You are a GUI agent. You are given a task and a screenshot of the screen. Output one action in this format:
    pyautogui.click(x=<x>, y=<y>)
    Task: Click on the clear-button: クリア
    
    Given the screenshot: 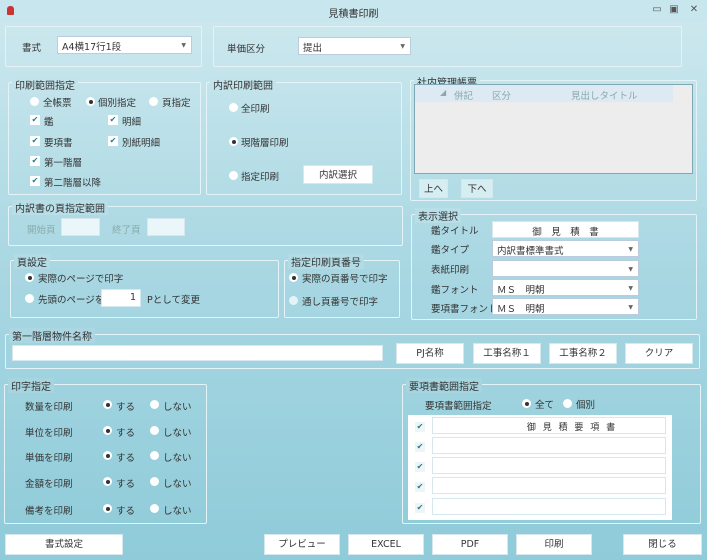 What is the action you would take?
    pyautogui.click(x=659, y=353)
    